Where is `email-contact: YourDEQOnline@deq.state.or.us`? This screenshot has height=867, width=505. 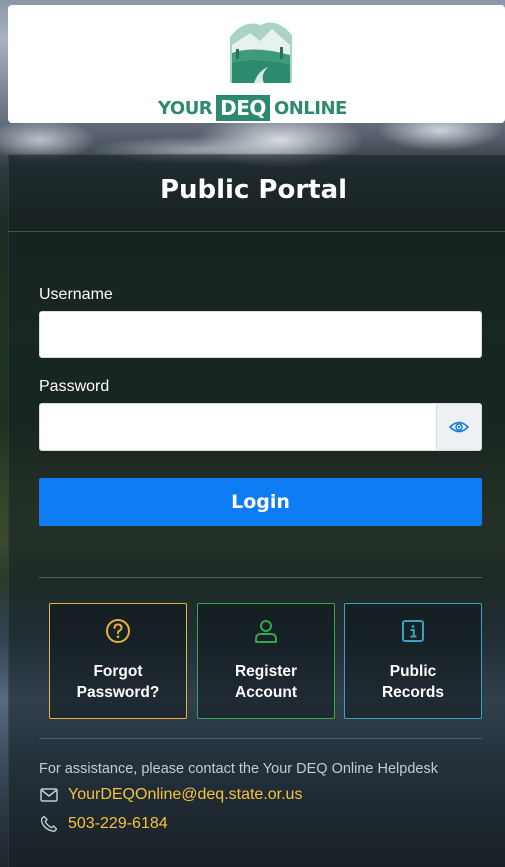 email-contact: YourDEQOnline@deq.state.or.us is located at coordinates (170, 795).